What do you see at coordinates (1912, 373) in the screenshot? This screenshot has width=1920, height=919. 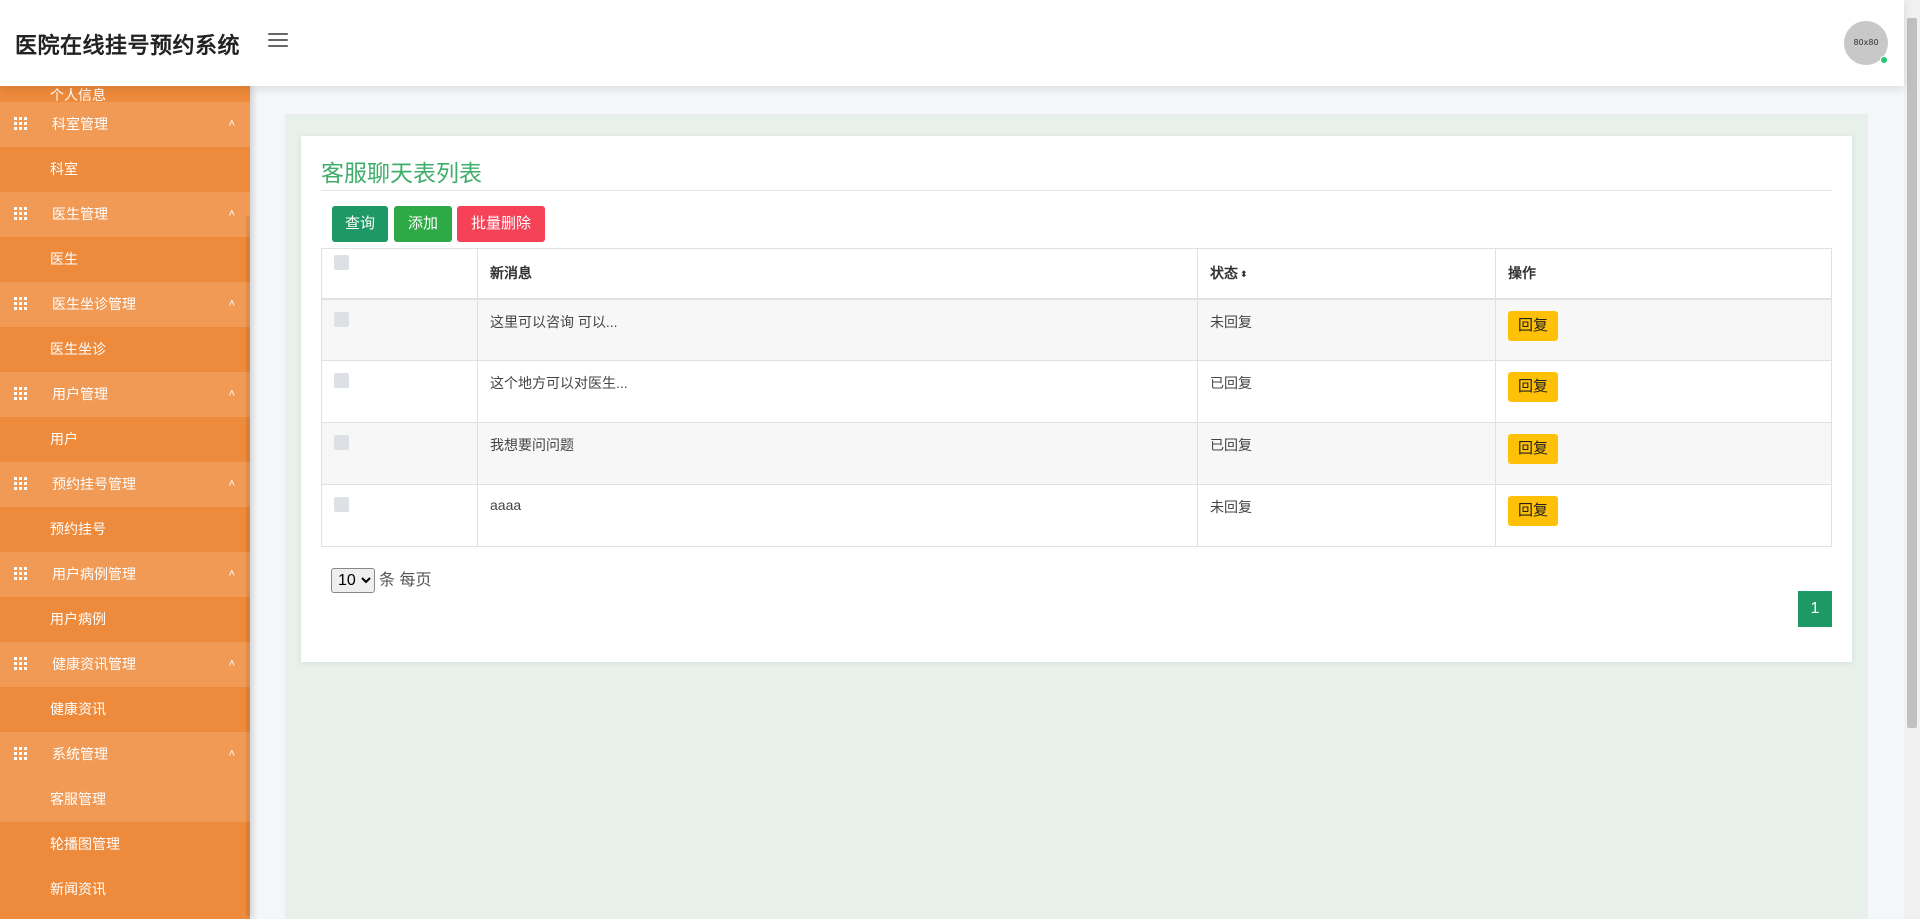 I see `window-scrollbar-thumb` at bounding box center [1912, 373].